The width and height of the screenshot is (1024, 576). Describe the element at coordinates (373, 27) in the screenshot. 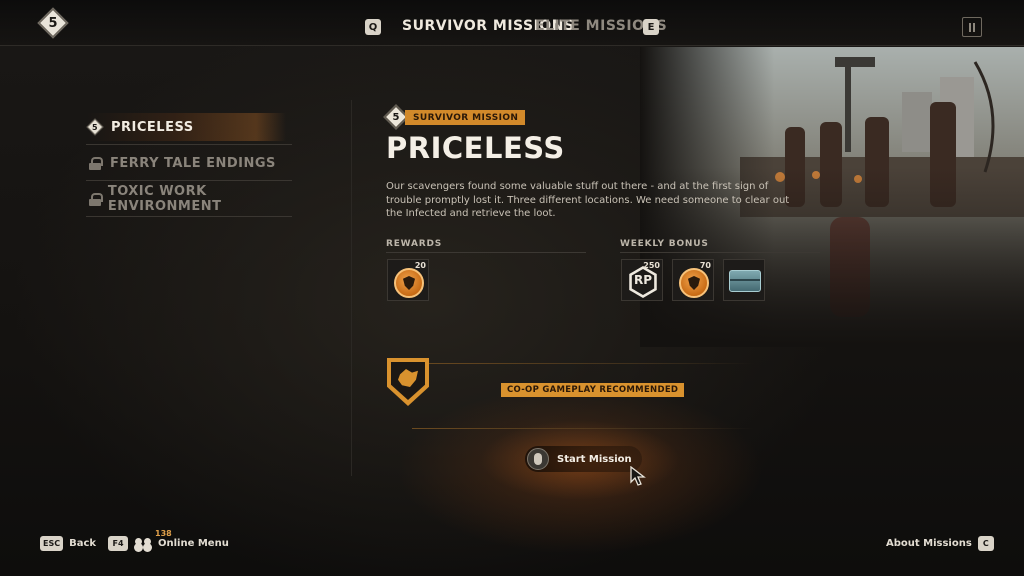

I see `prev-tab-key: Q` at that location.